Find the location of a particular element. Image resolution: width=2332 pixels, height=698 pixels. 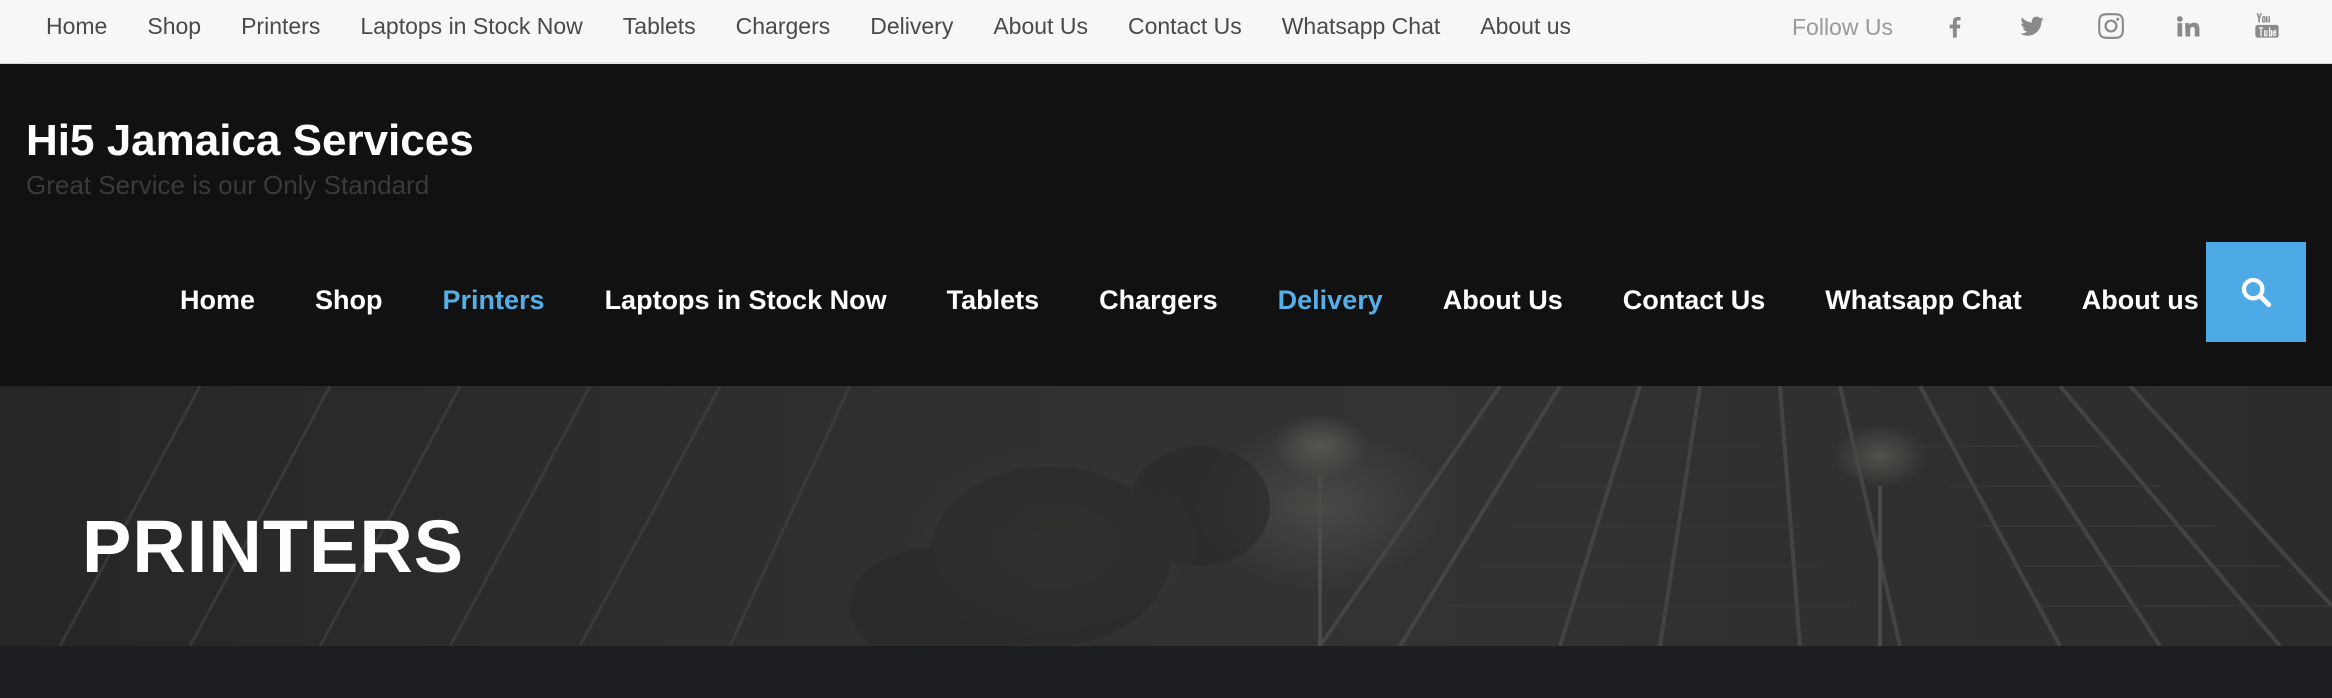

site-title: Hi5 Jamaica Services is located at coordinates (250, 141).